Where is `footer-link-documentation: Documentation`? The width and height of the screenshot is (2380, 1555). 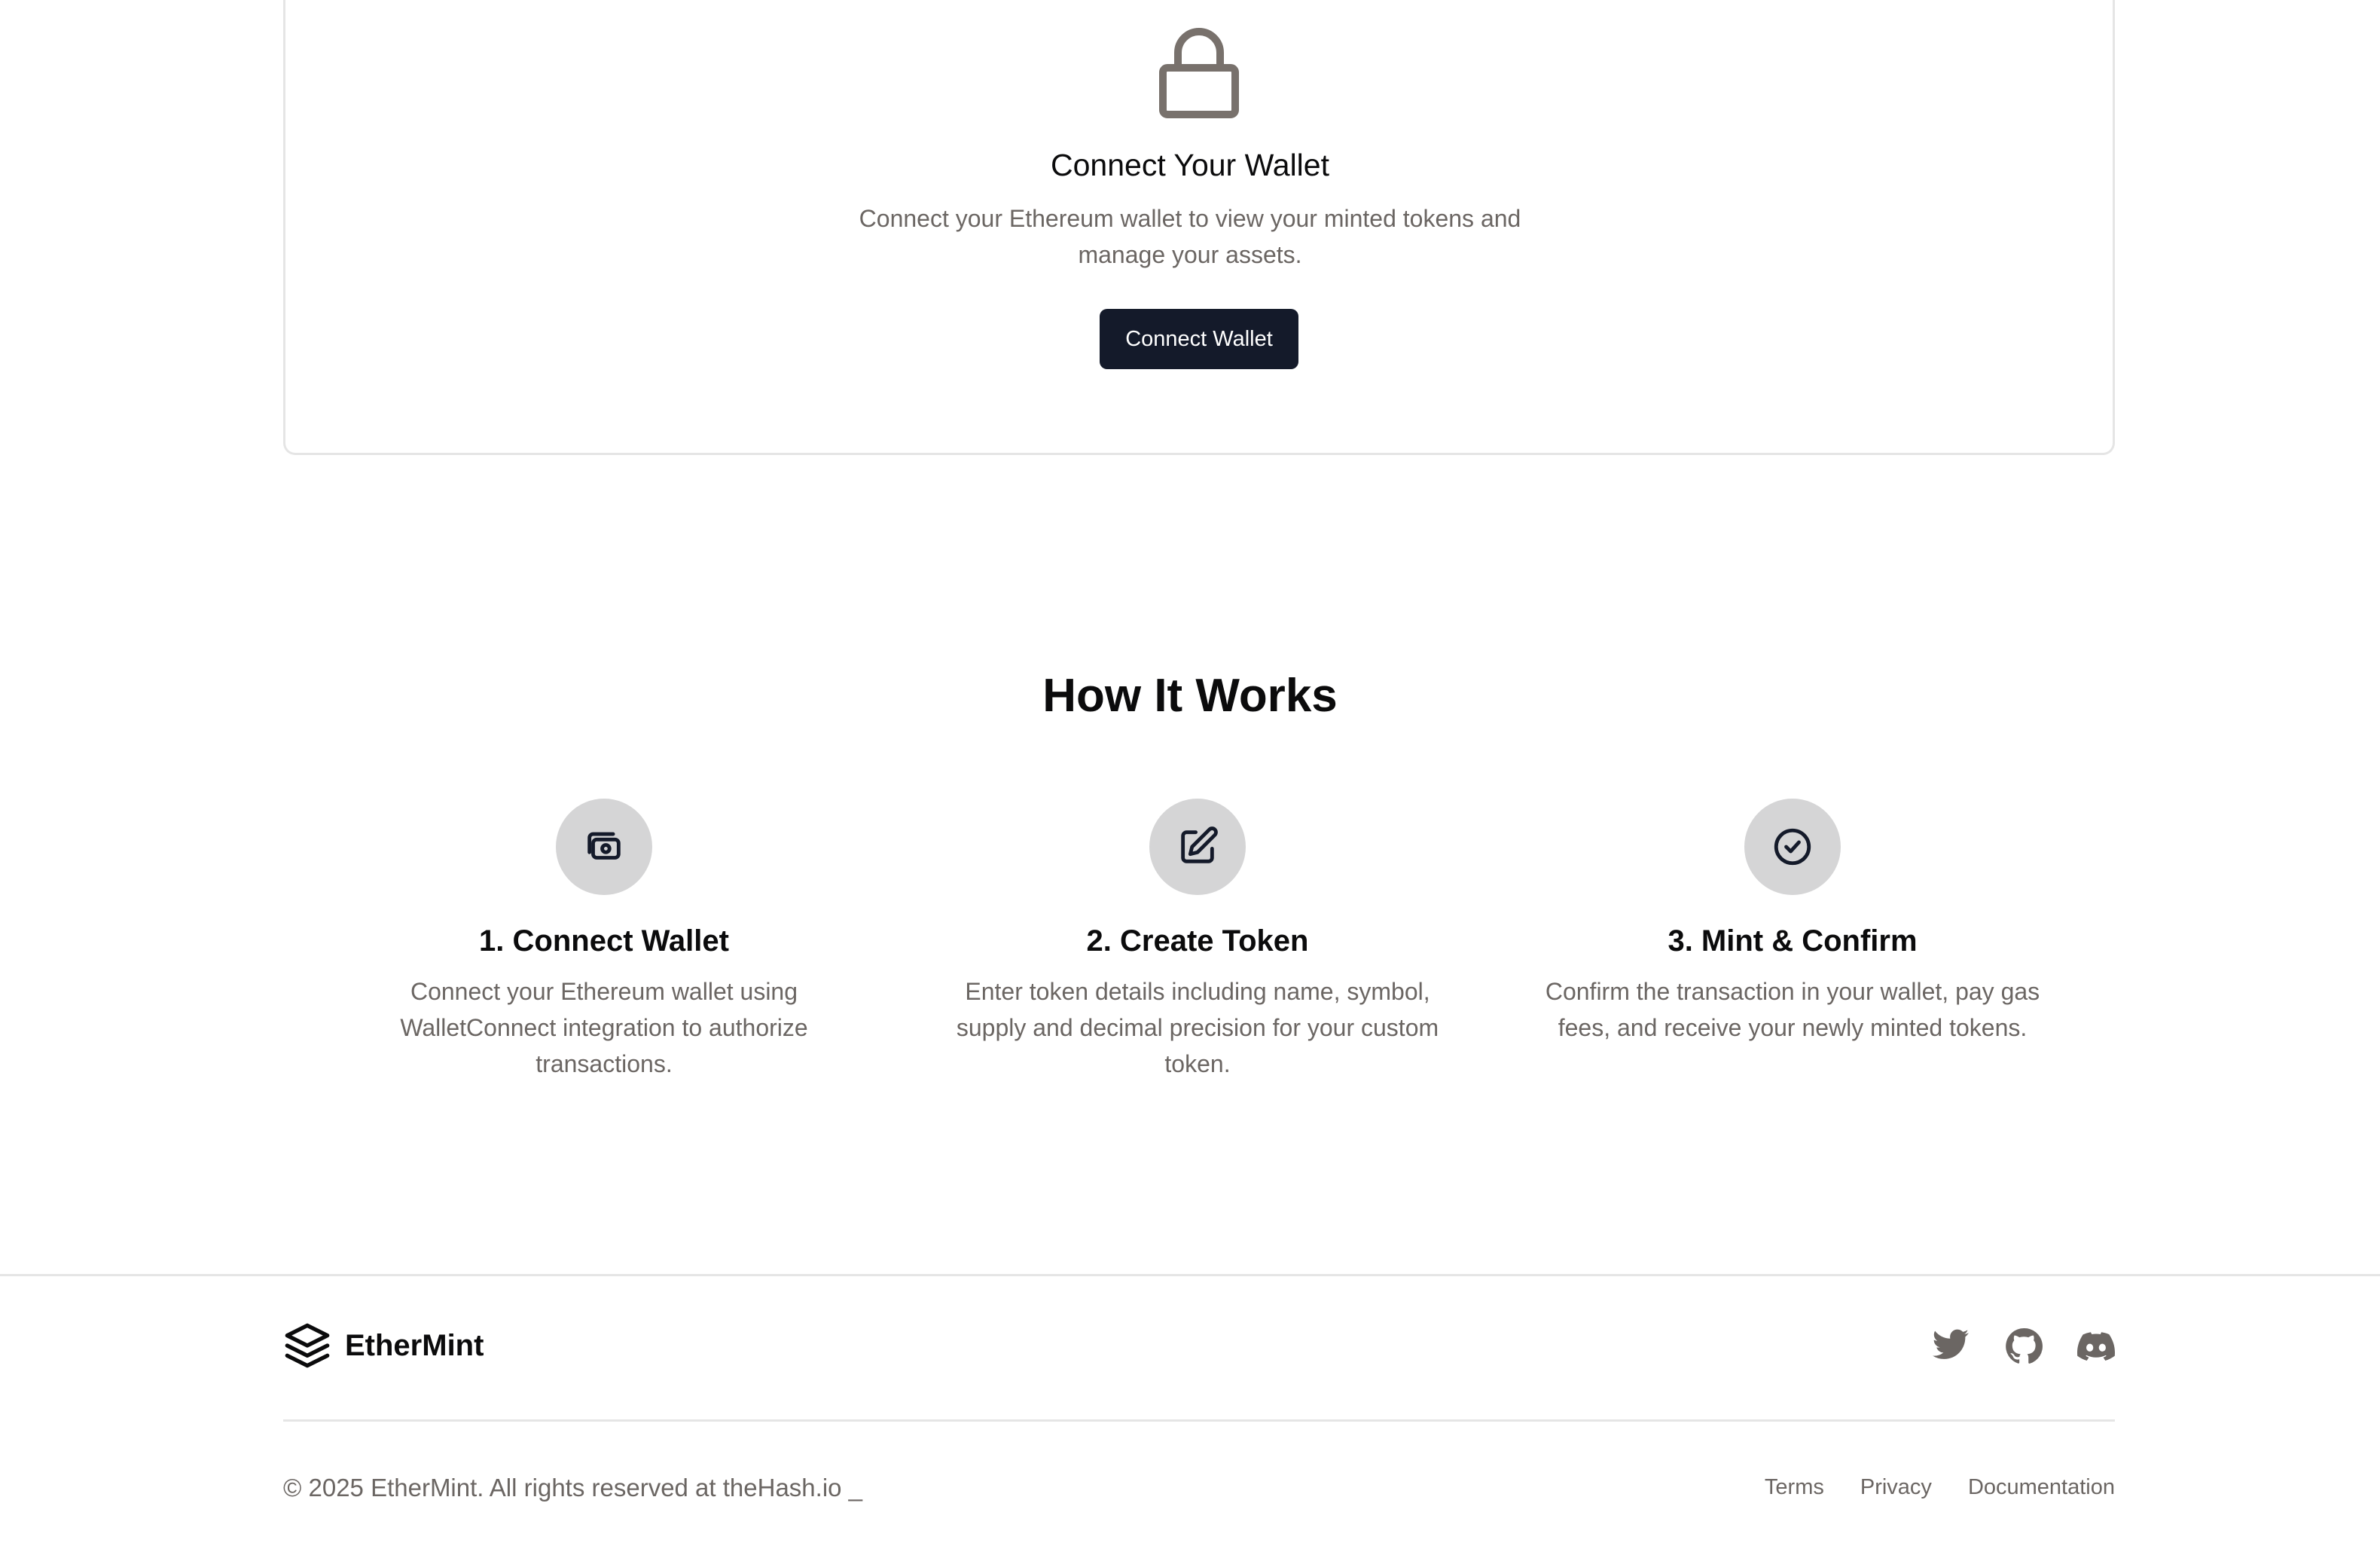 footer-link-documentation: Documentation is located at coordinates (2041, 1487).